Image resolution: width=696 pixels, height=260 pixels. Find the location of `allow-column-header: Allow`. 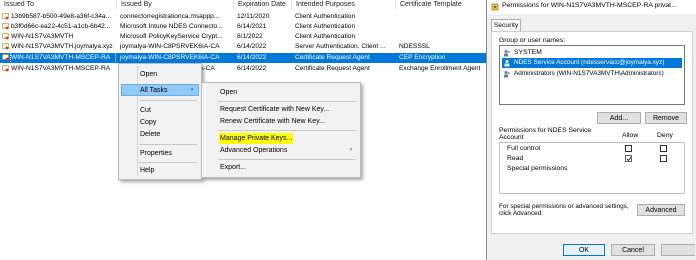

allow-column-header: Allow is located at coordinates (630, 135).